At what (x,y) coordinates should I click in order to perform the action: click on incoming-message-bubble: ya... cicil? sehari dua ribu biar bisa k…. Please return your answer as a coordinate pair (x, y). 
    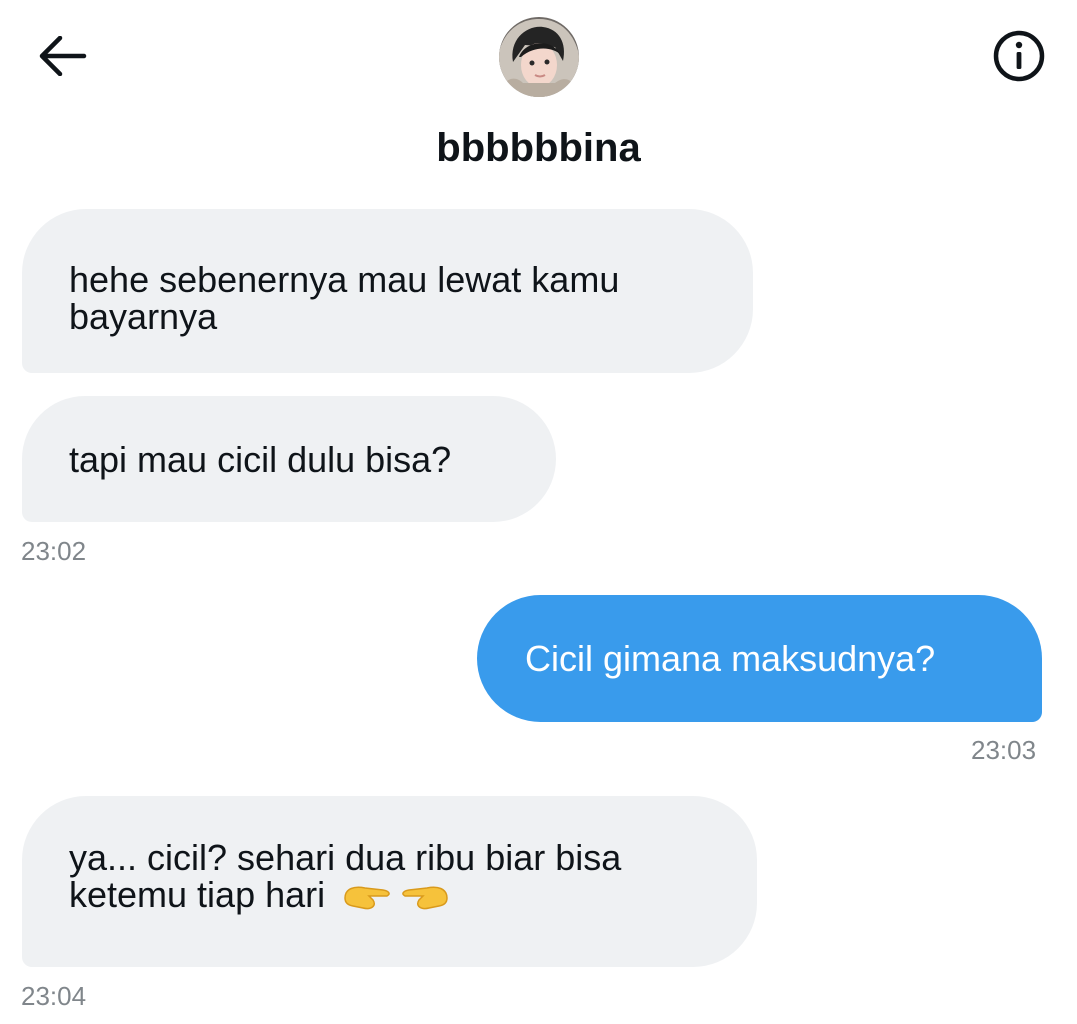
    Looking at the image, I should click on (389, 881).